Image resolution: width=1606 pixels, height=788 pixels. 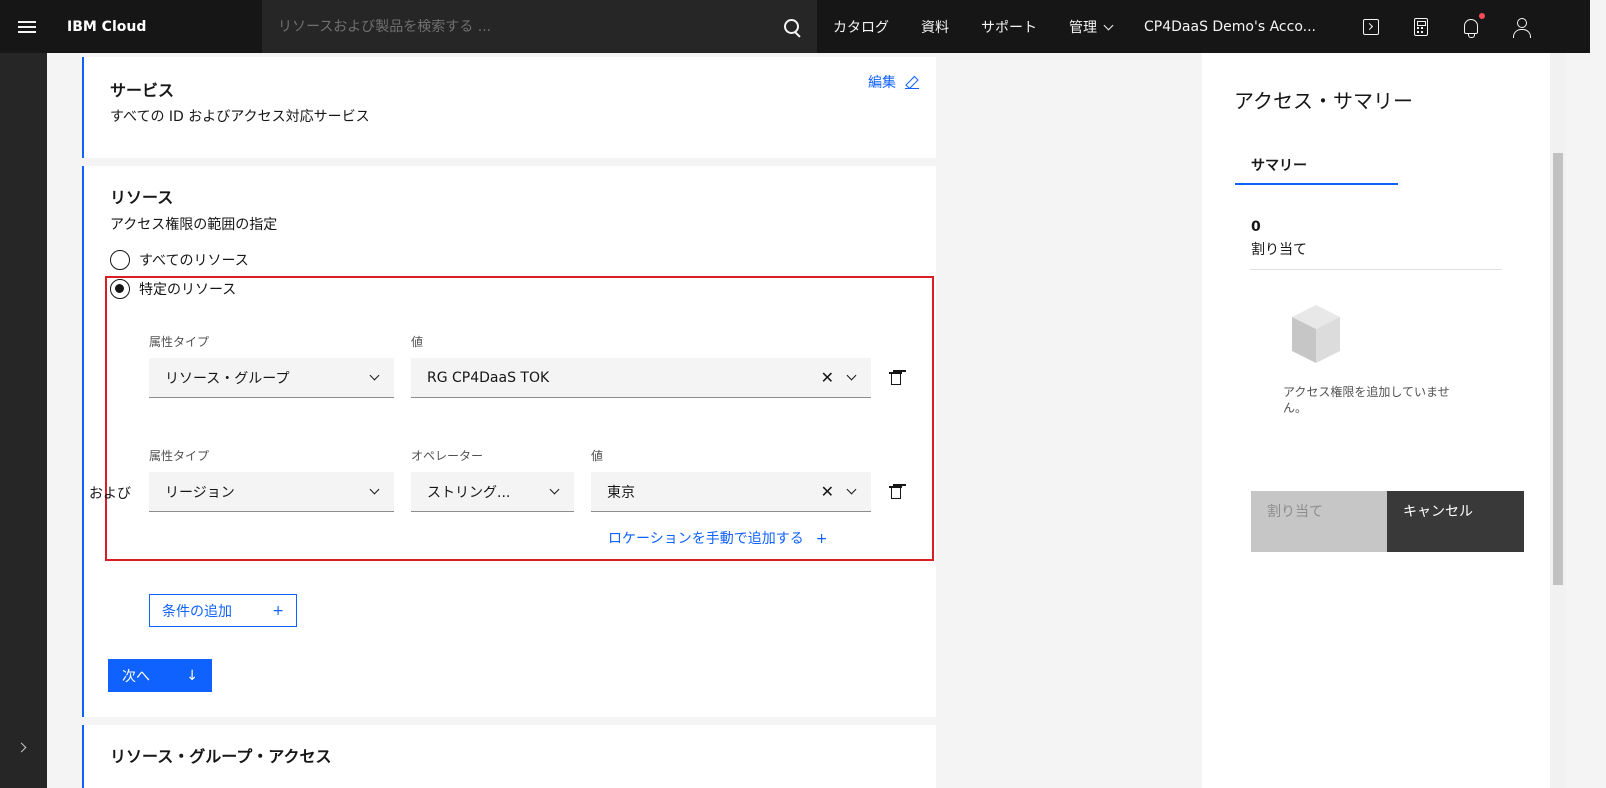 I want to click on services-desc: すべての ID およびアクセス対応サービス, so click(x=240, y=117).